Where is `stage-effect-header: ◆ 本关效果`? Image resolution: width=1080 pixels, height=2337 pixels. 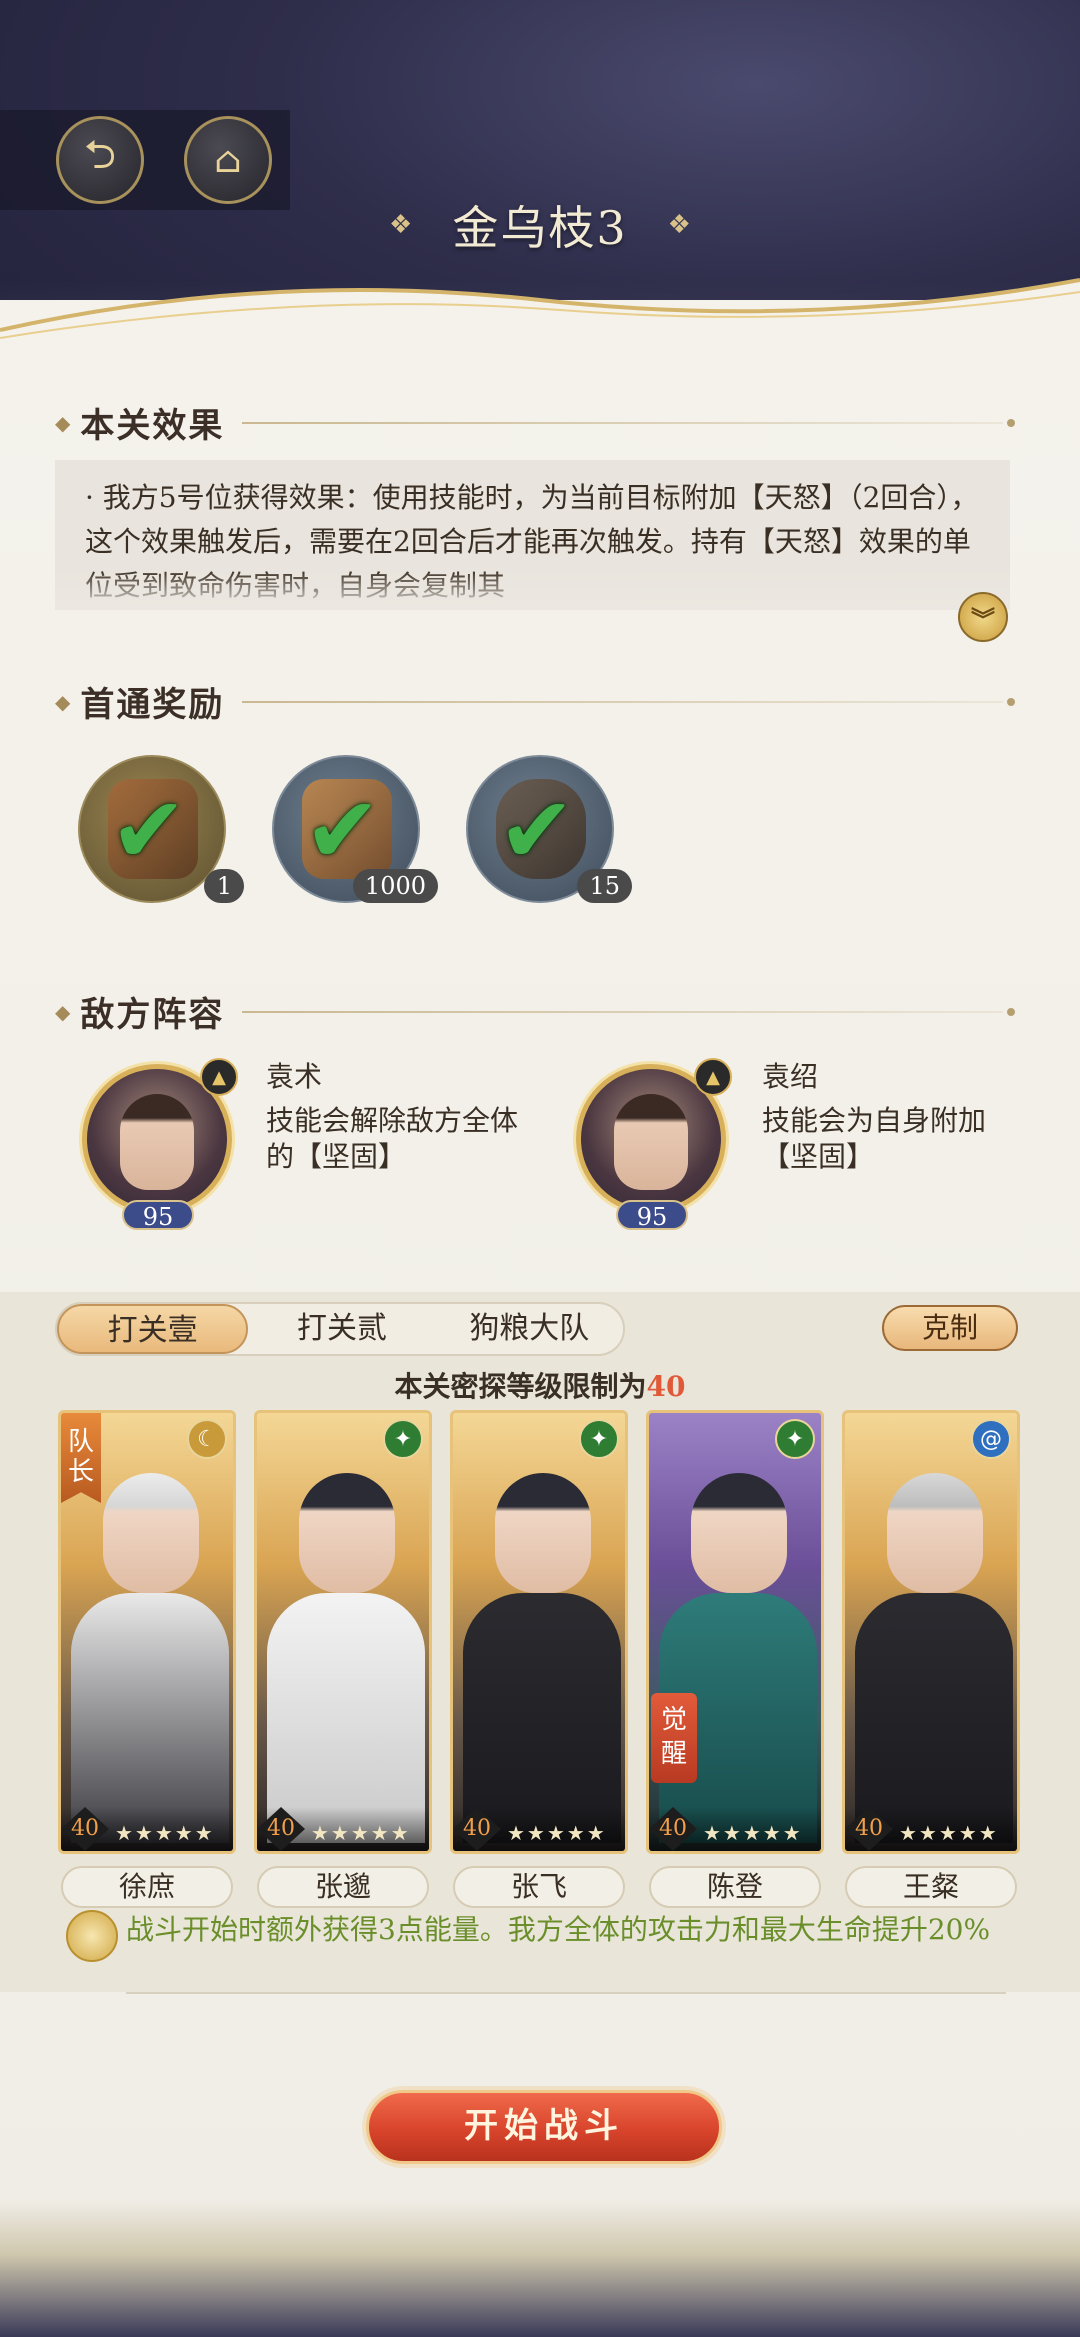
stage-effect-header: ◆ 本关效果 is located at coordinates (535, 422).